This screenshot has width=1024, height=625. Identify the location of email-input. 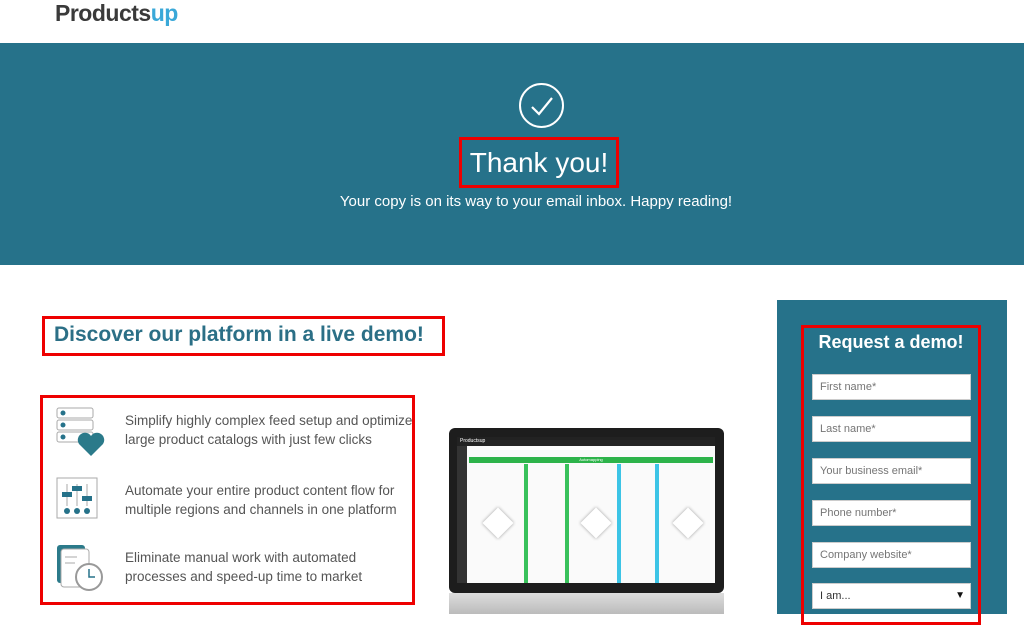
(891, 471).